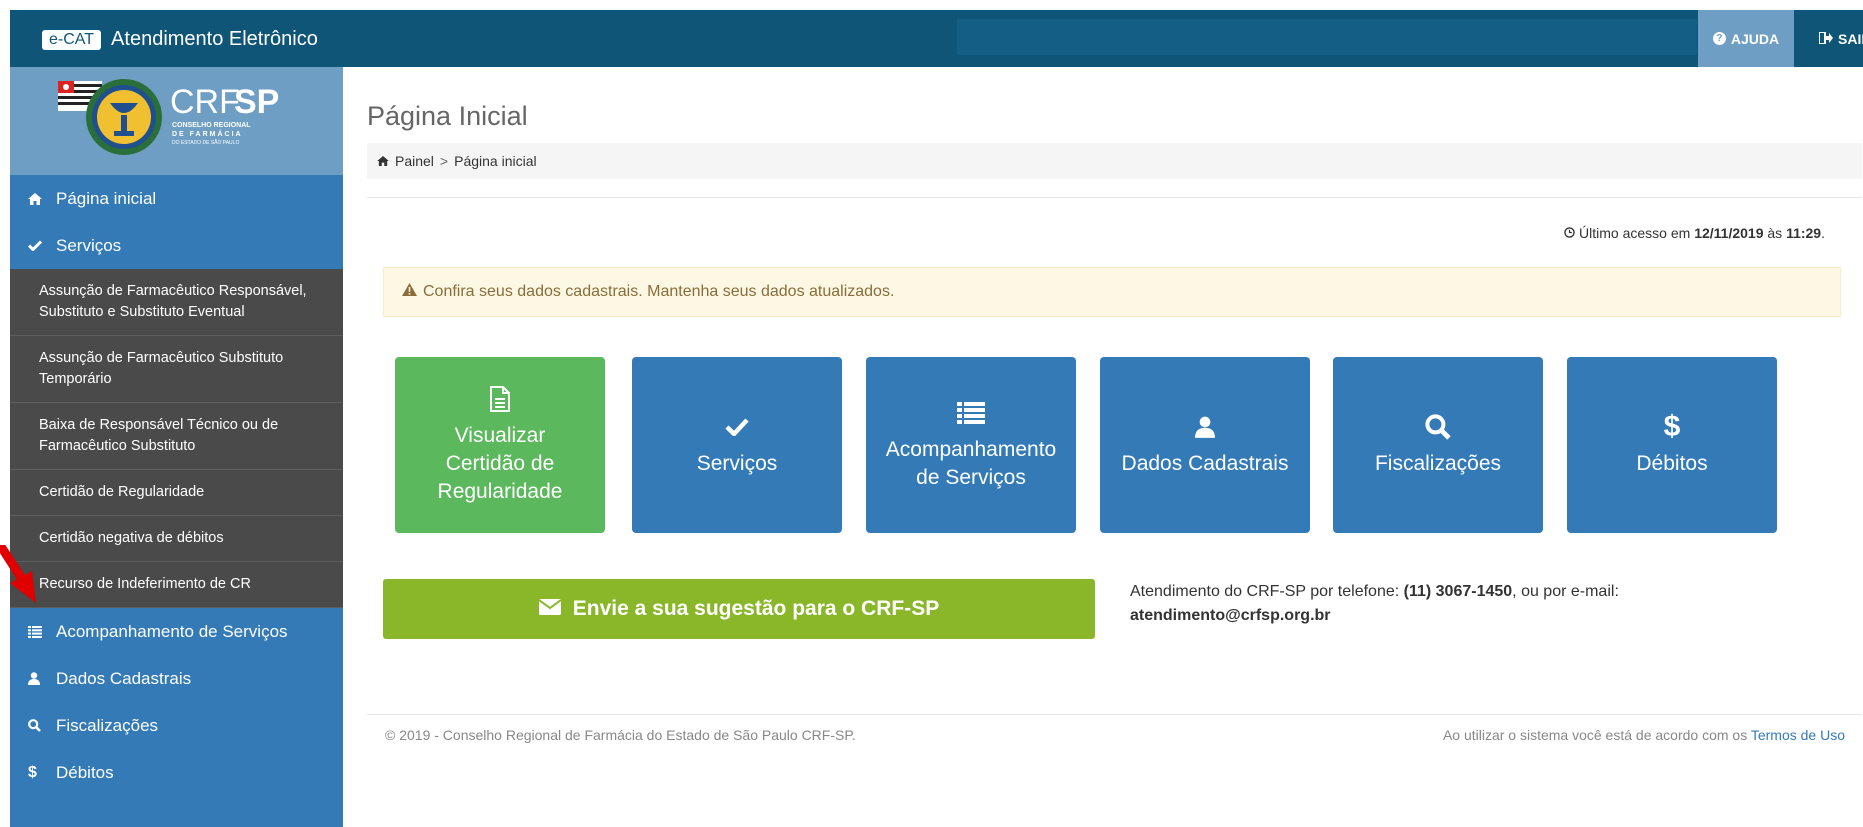 This screenshot has width=1863, height=827. I want to click on divider, so click(1114, 197).